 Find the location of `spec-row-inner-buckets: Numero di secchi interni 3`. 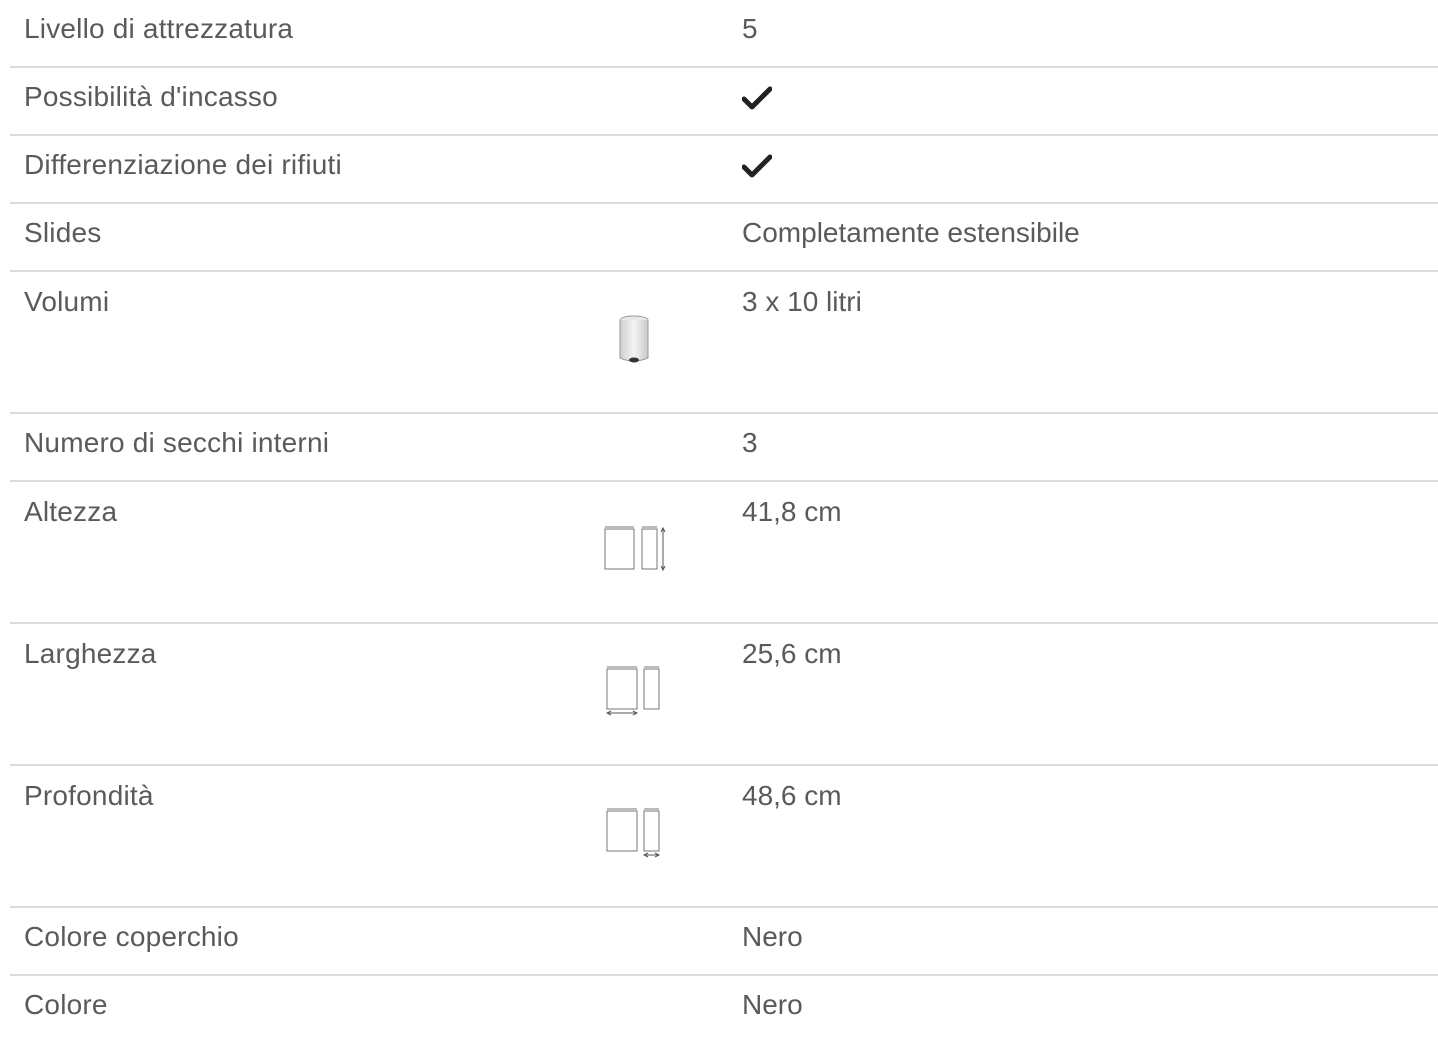

spec-row-inner-buckets: Numero di secchi interni 3 is located at coordinates (724, 448).